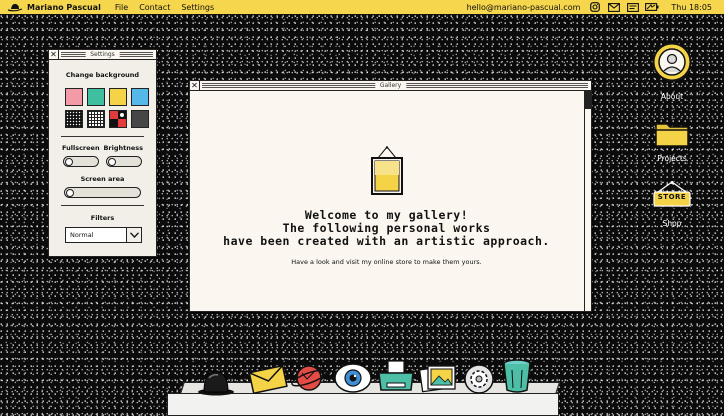  Describe the element at coordinates (438, 380) in the screenshot. I see `photos-icon` at that location.